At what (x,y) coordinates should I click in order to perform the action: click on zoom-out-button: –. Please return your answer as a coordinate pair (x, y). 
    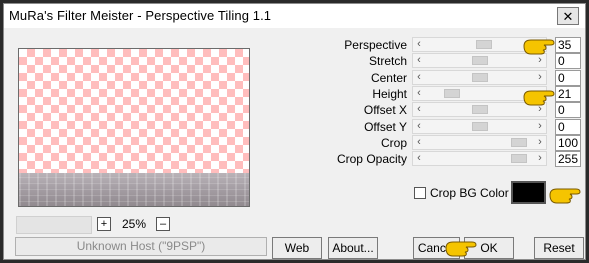
    Looking at the image, I should click on (163, 224).